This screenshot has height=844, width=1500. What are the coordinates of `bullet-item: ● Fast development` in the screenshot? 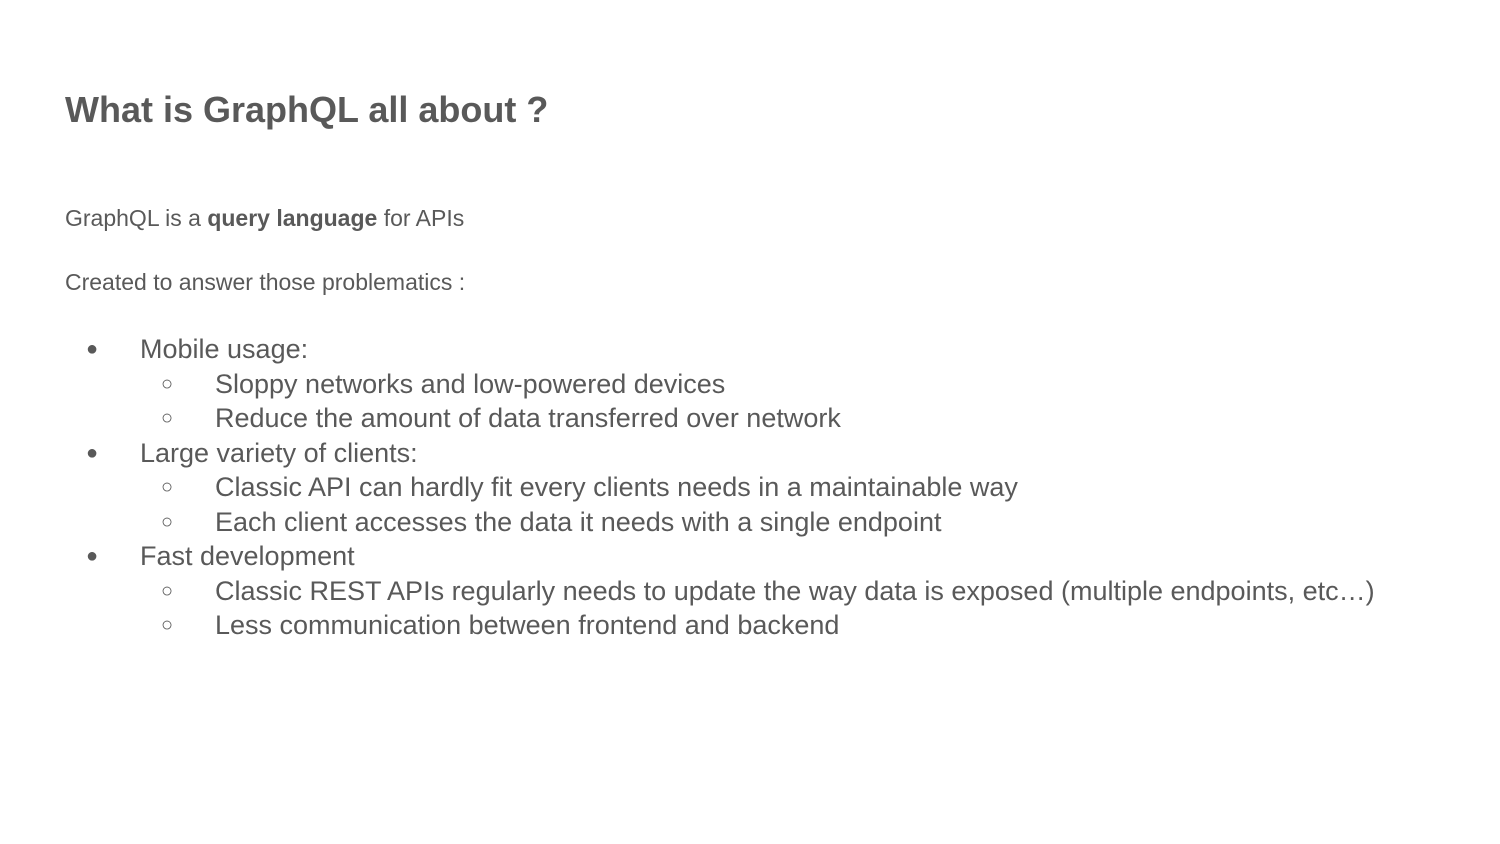 It's located at (750, 556).